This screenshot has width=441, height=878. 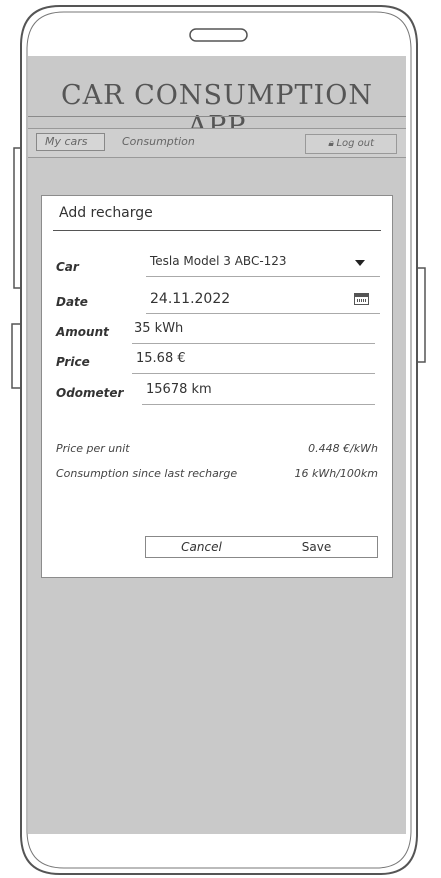 I want to click on date-row: Date 24.11.2022, so click(x=217, y=304).